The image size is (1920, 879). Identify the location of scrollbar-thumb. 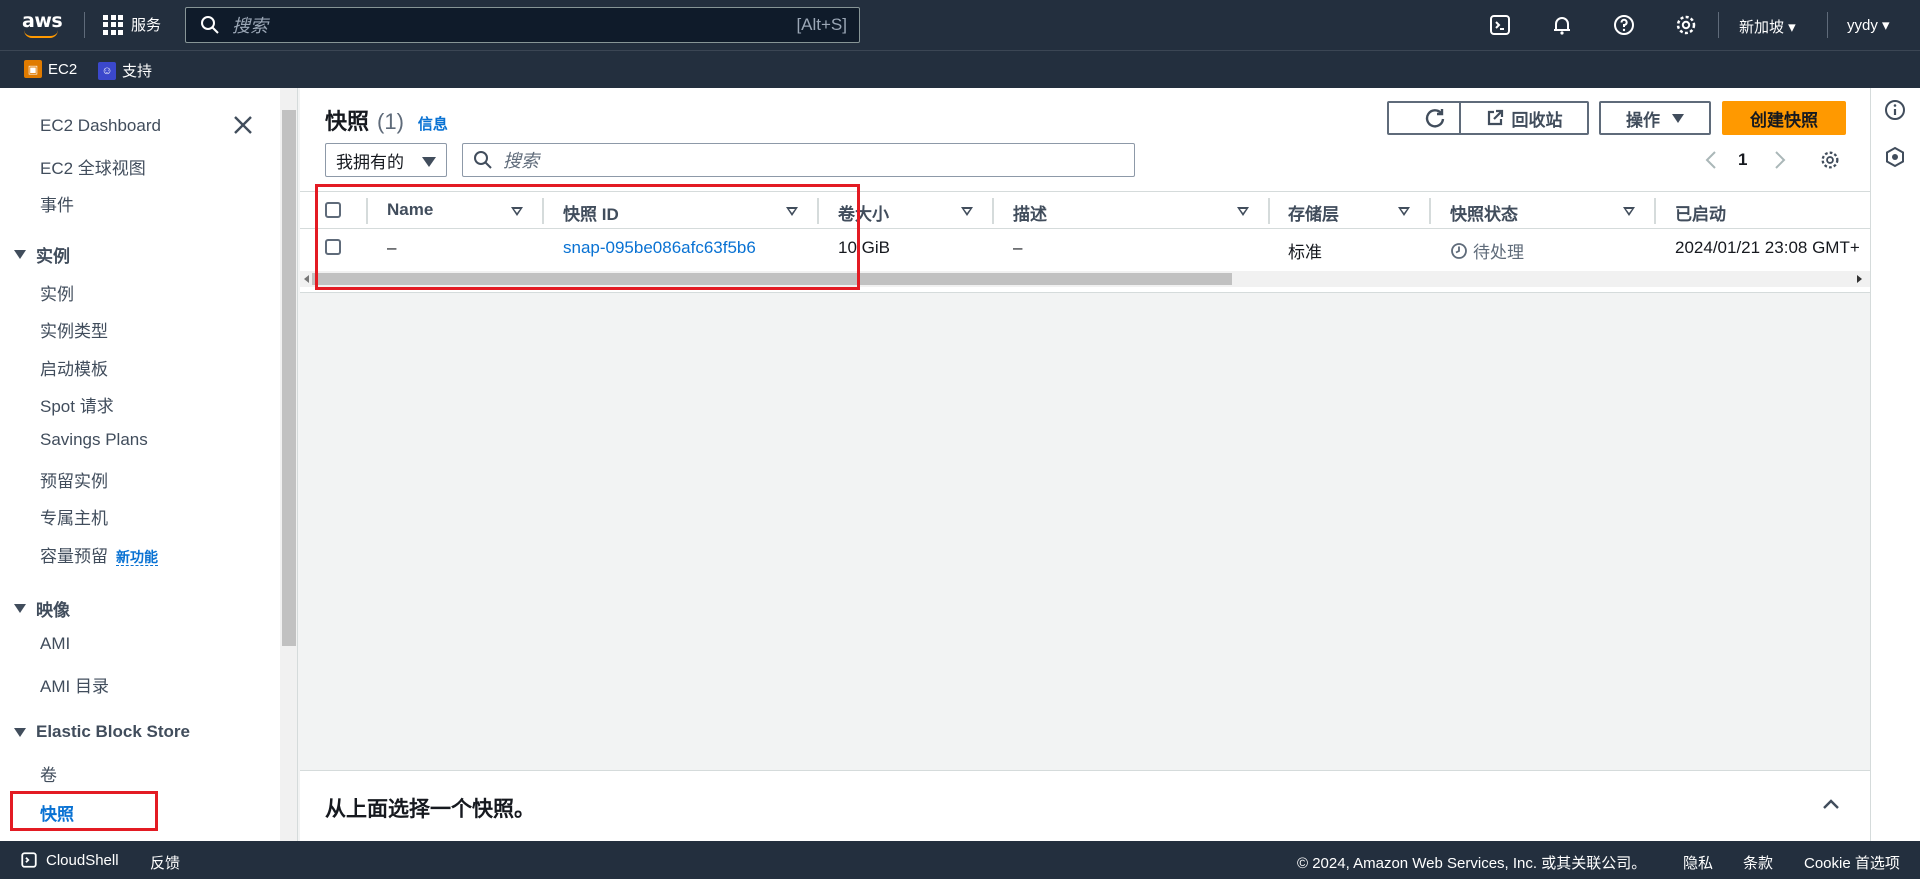
(289, 378).